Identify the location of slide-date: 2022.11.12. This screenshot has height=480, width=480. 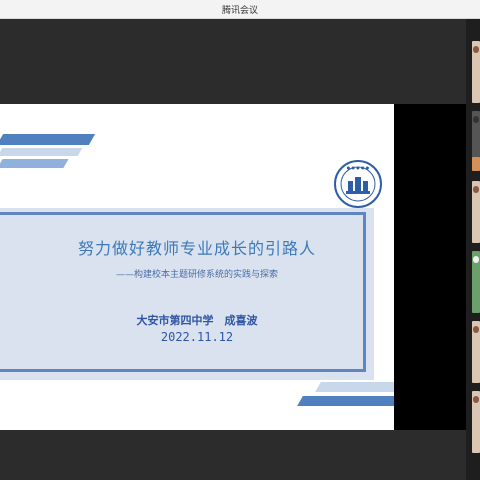
(197, 337).